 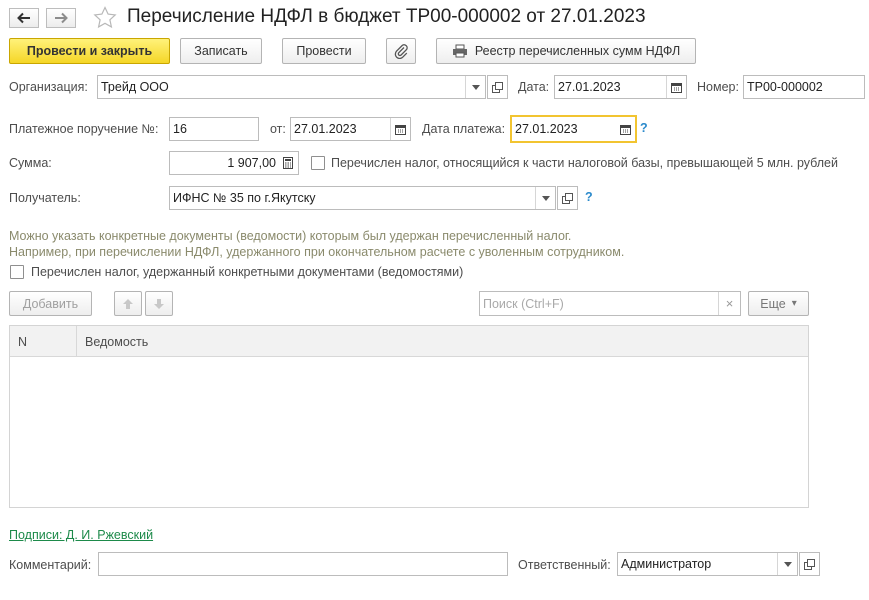 What do you see at coordinates (84, 129) in the screenshot?
I see `payment-order-label: Платежное поручение №:` at bounding box center [84, 129].